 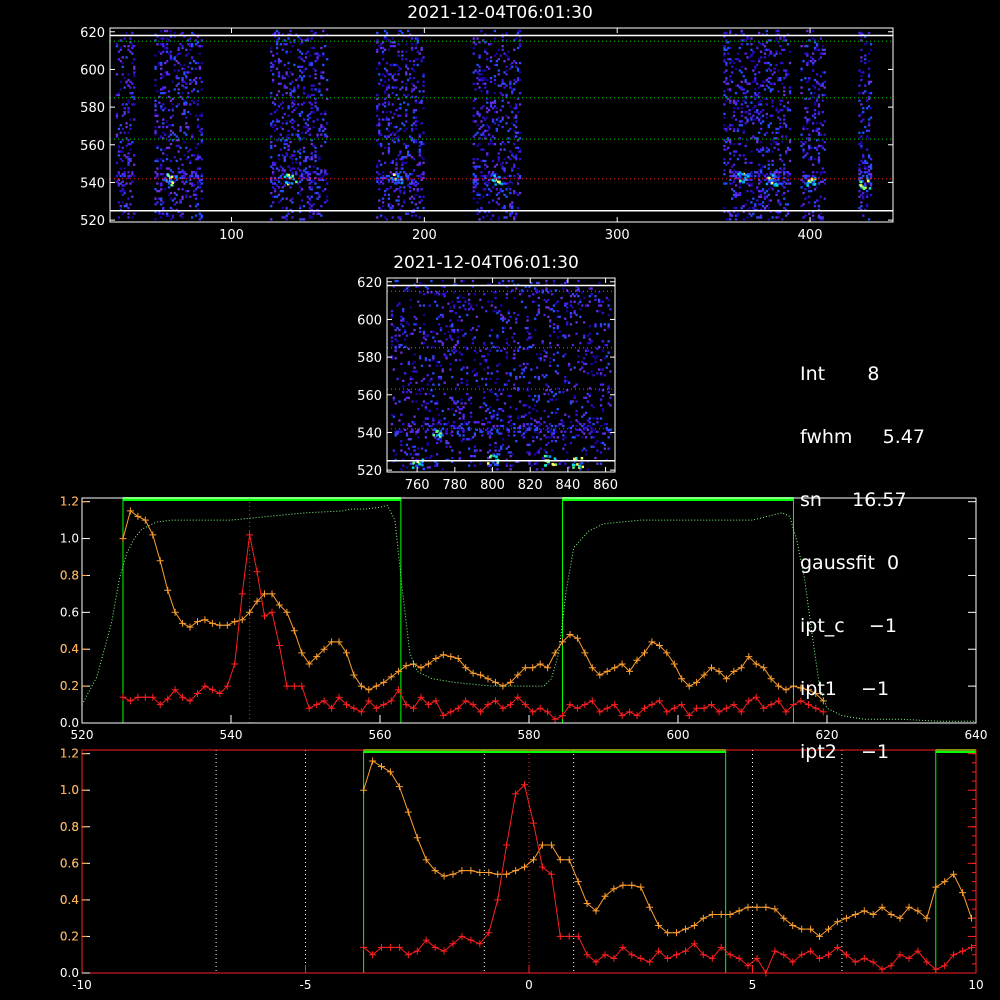 I want to click on y-tick-label: 1.0, so click(x=69, y=539).